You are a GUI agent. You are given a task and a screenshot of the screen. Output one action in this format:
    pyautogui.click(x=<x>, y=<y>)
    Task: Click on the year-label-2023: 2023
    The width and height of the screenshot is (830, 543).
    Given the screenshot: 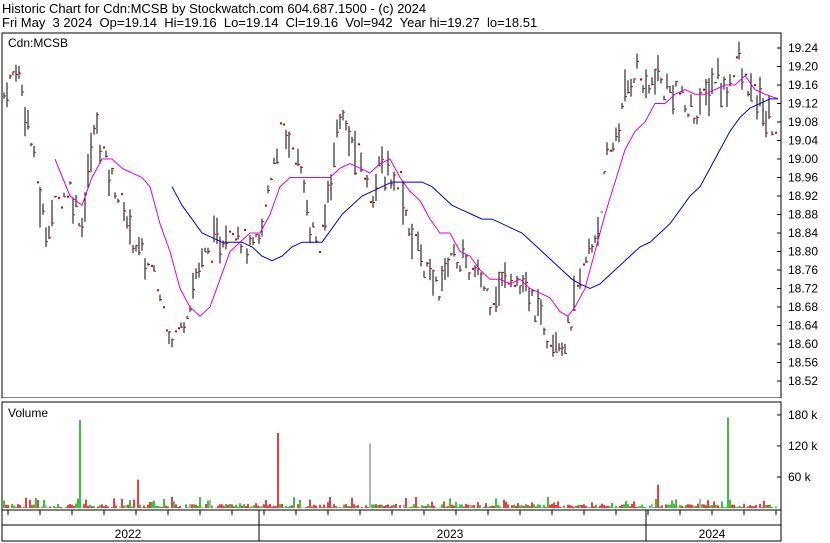 What is the action you would take?
    pyautogui.click(x=450, y=534)
    